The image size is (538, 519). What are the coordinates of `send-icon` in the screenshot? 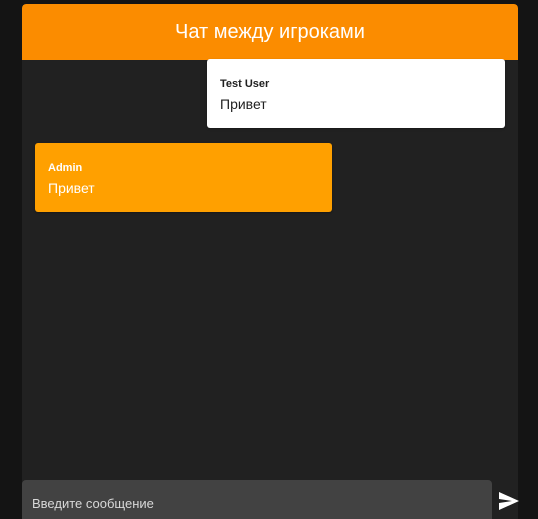 It's located at (509, 501).